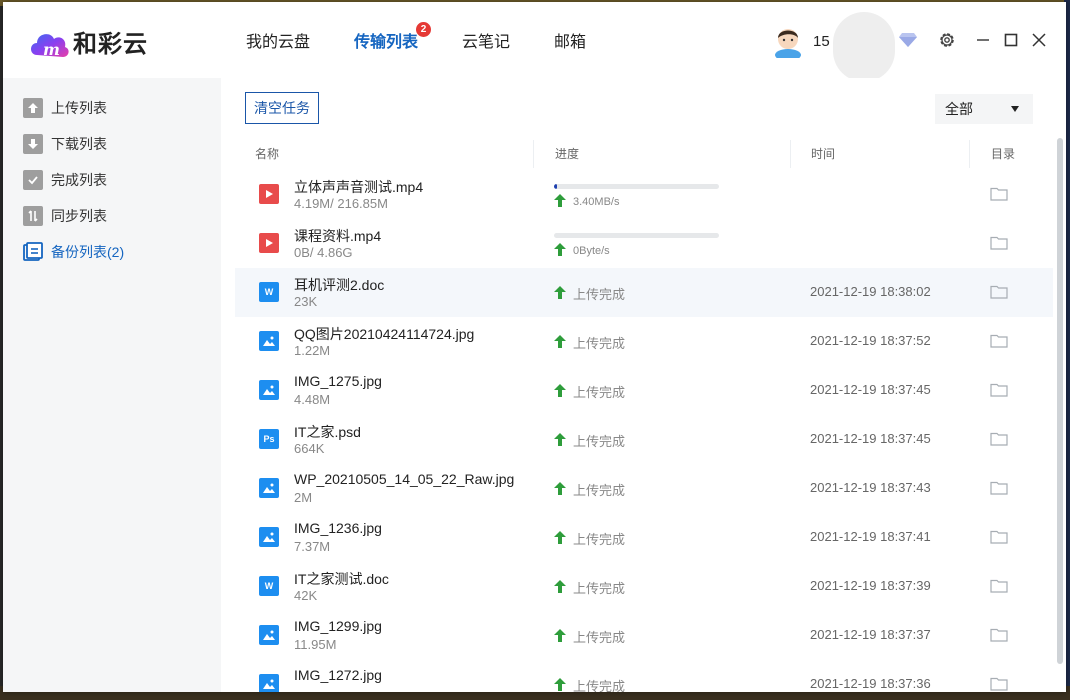 Image resolution: width=1070 pixels, height=700 pixels. I want to click on tab-my-drive: 我的云盘, so click(278, 40).